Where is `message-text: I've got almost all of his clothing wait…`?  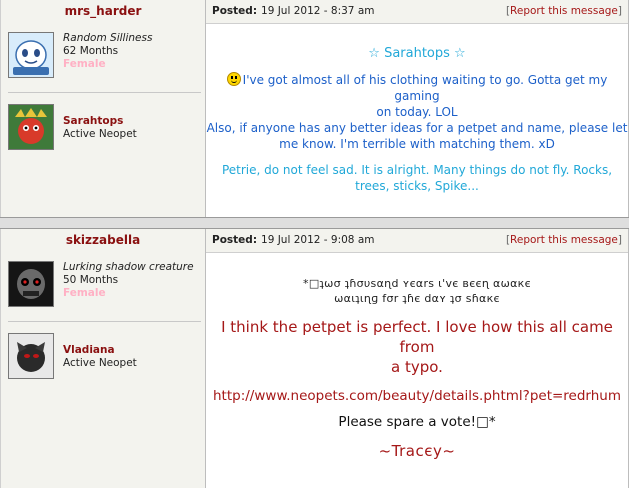 message-text: I've got almost all of his clothing wait… is located at coordinates (417, 88).